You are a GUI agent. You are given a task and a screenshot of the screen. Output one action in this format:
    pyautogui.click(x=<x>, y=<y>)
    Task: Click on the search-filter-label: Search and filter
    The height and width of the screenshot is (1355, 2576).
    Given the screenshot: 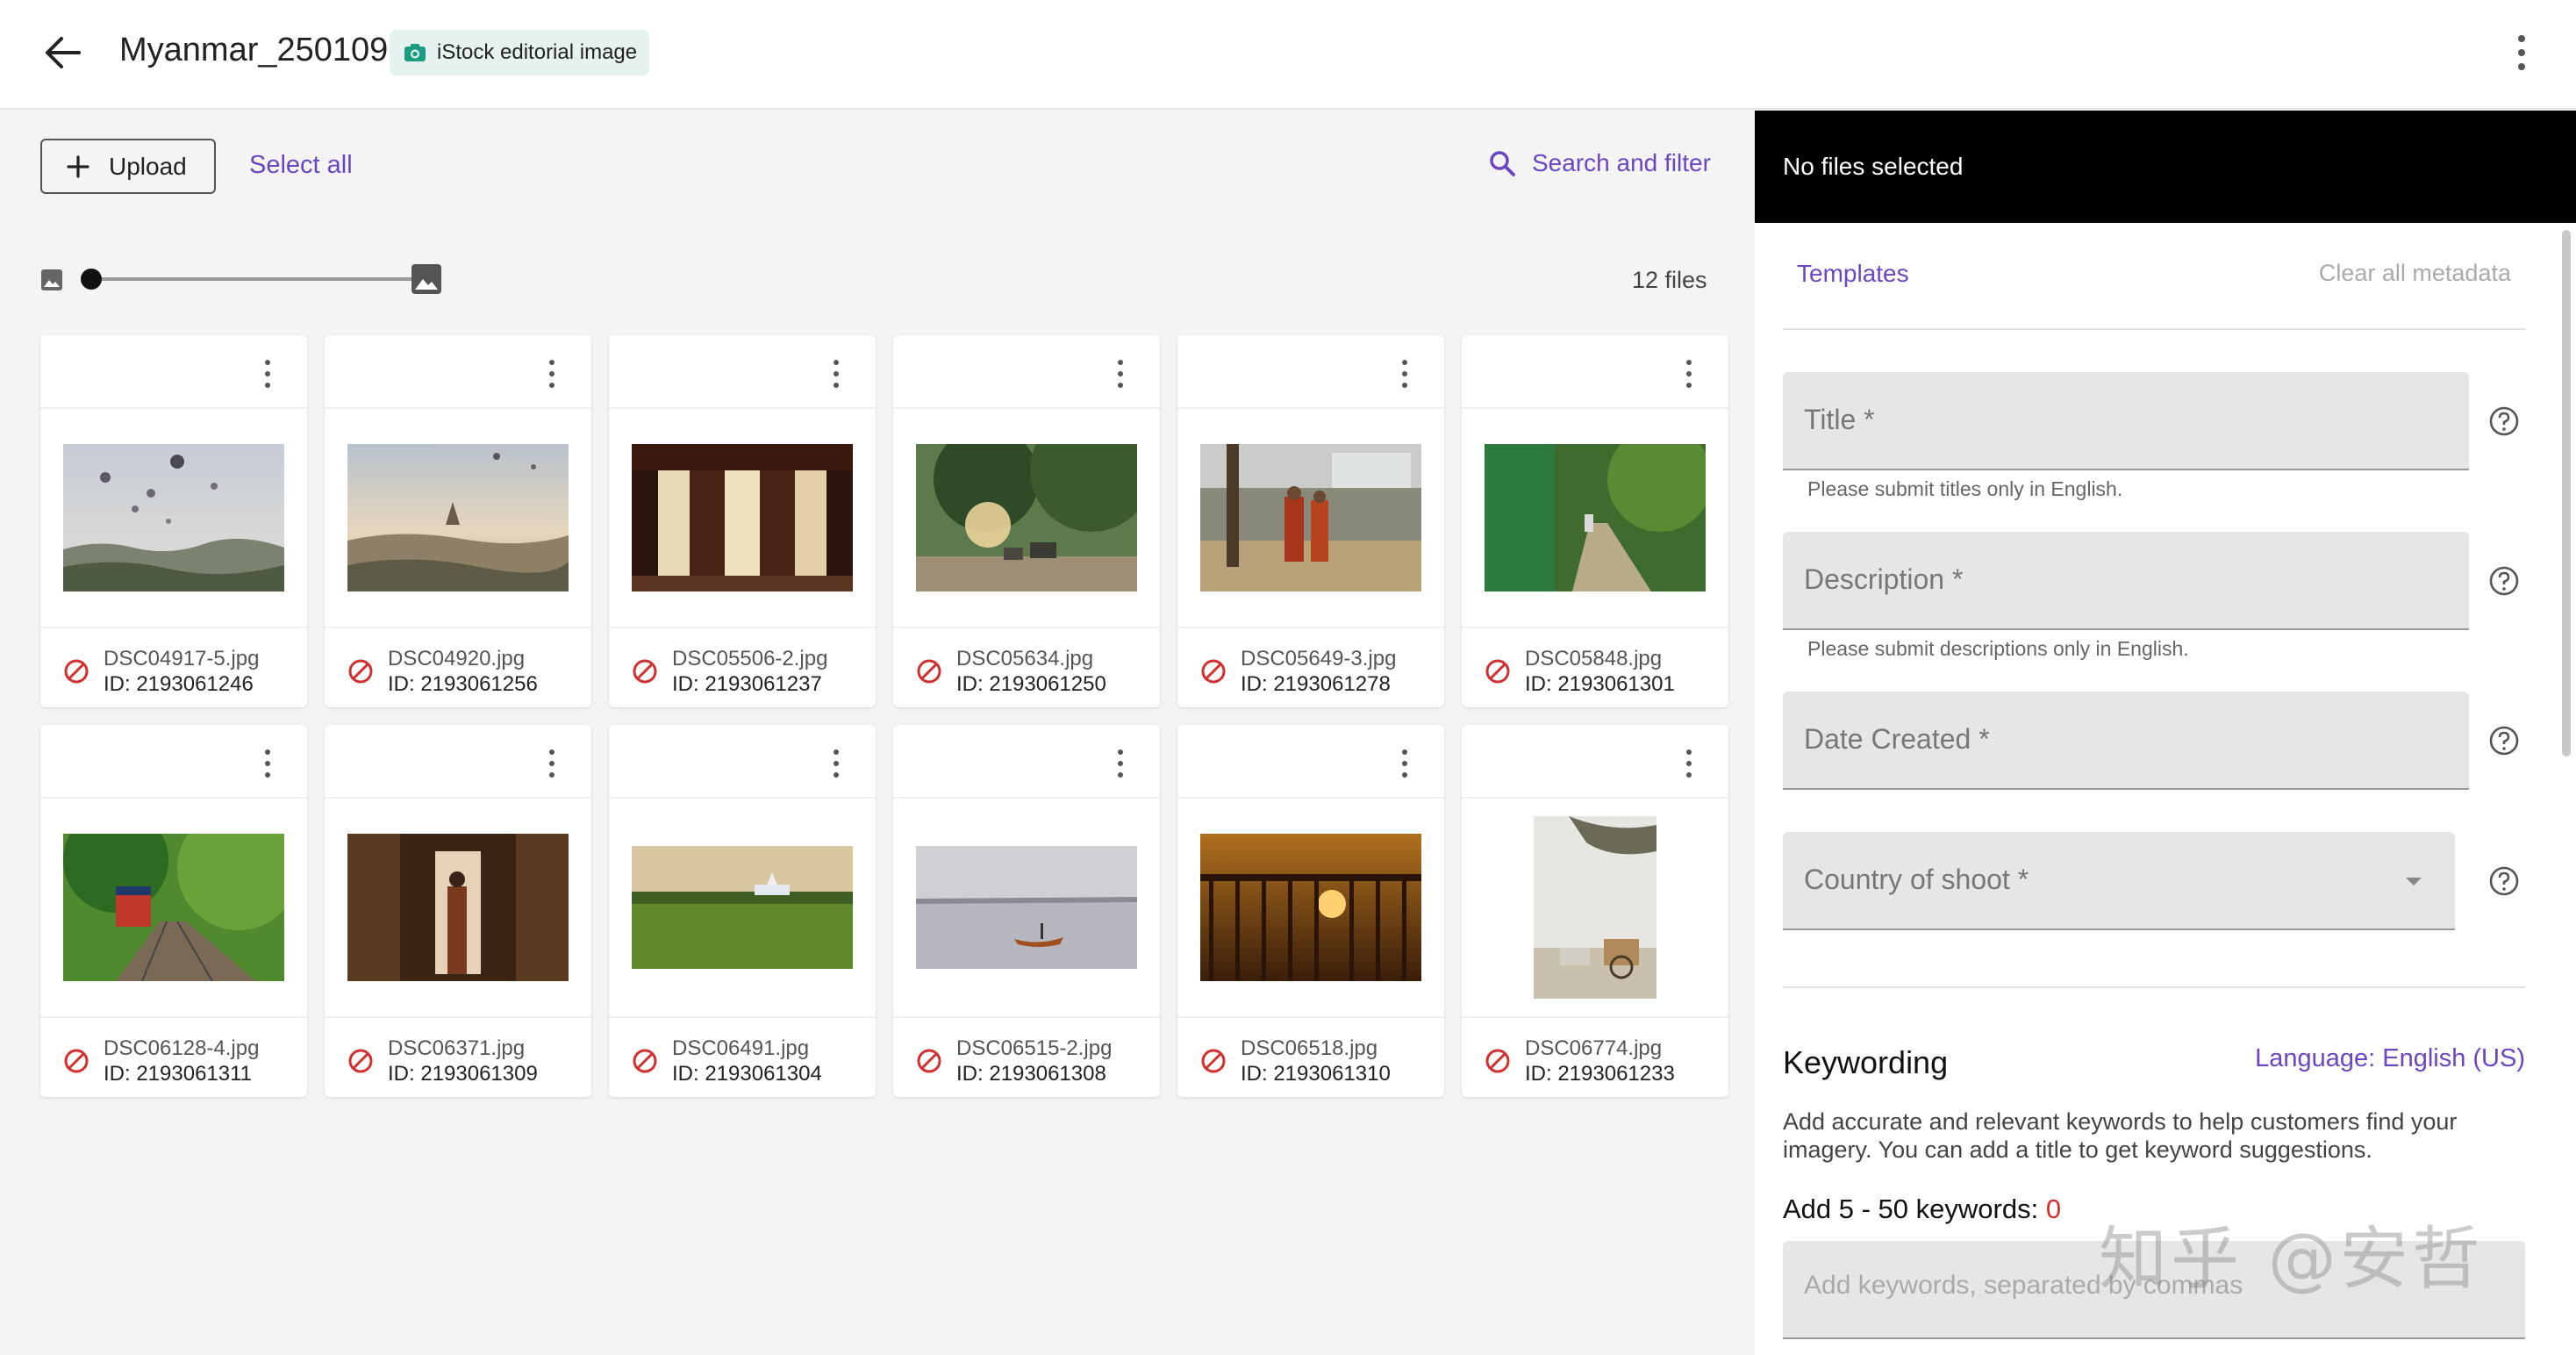 What is the action you would take?
    pyautogui.click(x=1621, y=162)
    